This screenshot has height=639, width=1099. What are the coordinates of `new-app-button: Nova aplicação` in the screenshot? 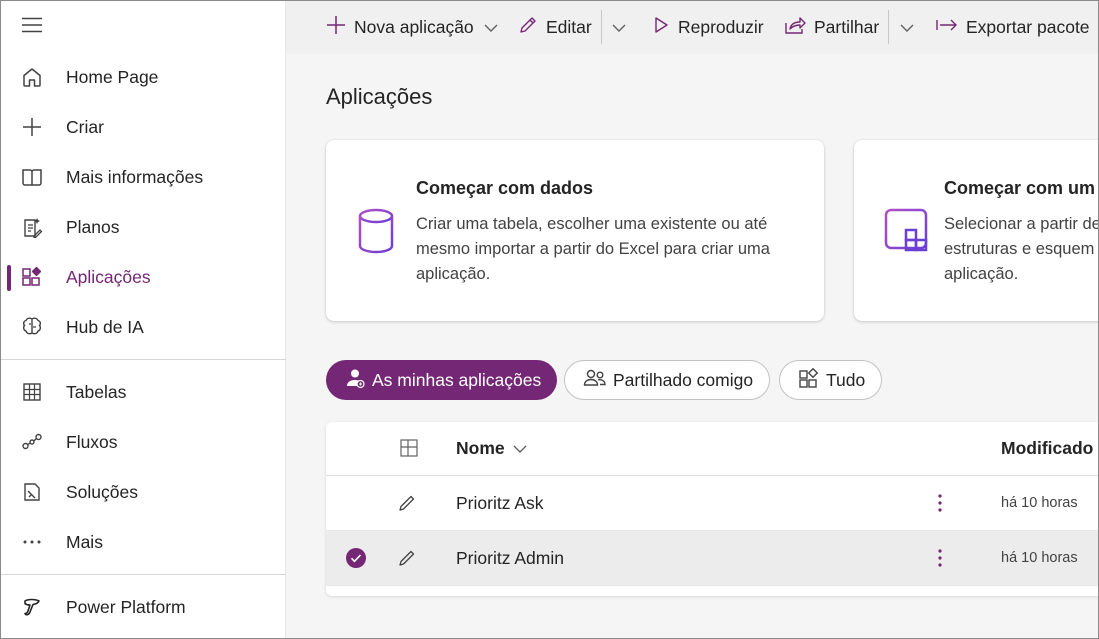 It's located at (412, 27).